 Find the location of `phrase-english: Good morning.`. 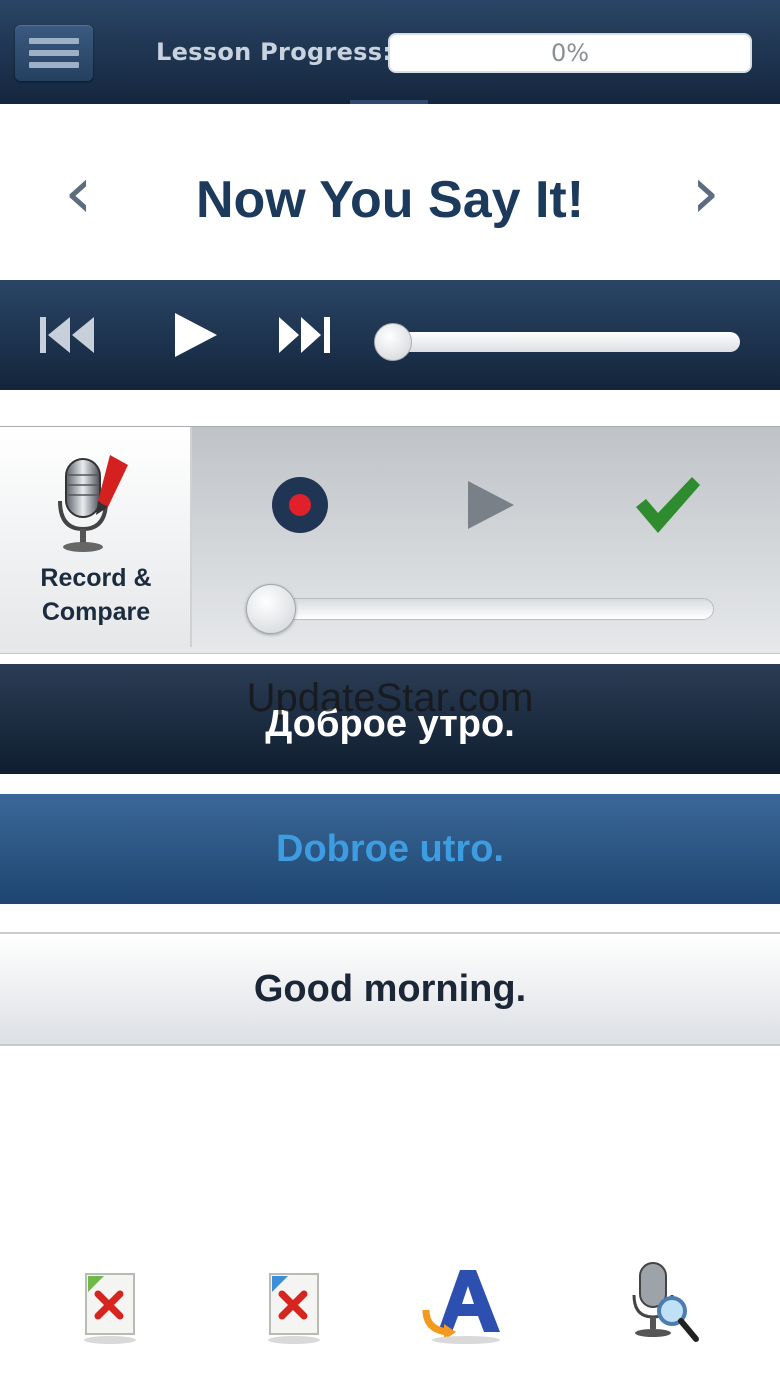

phrase-english: Good morning. is located at coordinates (390, 989).